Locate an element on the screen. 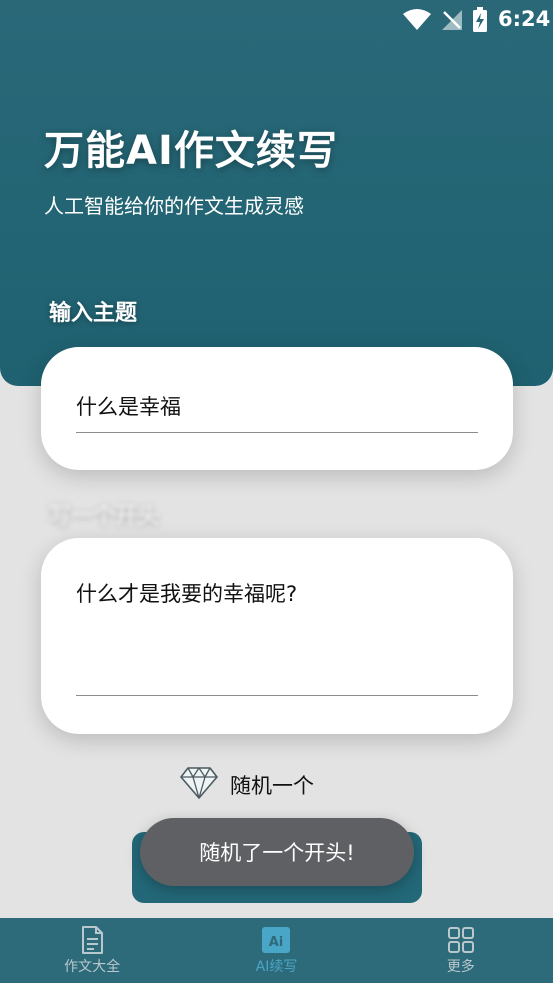  random-one-button: 随机一个 is located at coordinates (247, 785).